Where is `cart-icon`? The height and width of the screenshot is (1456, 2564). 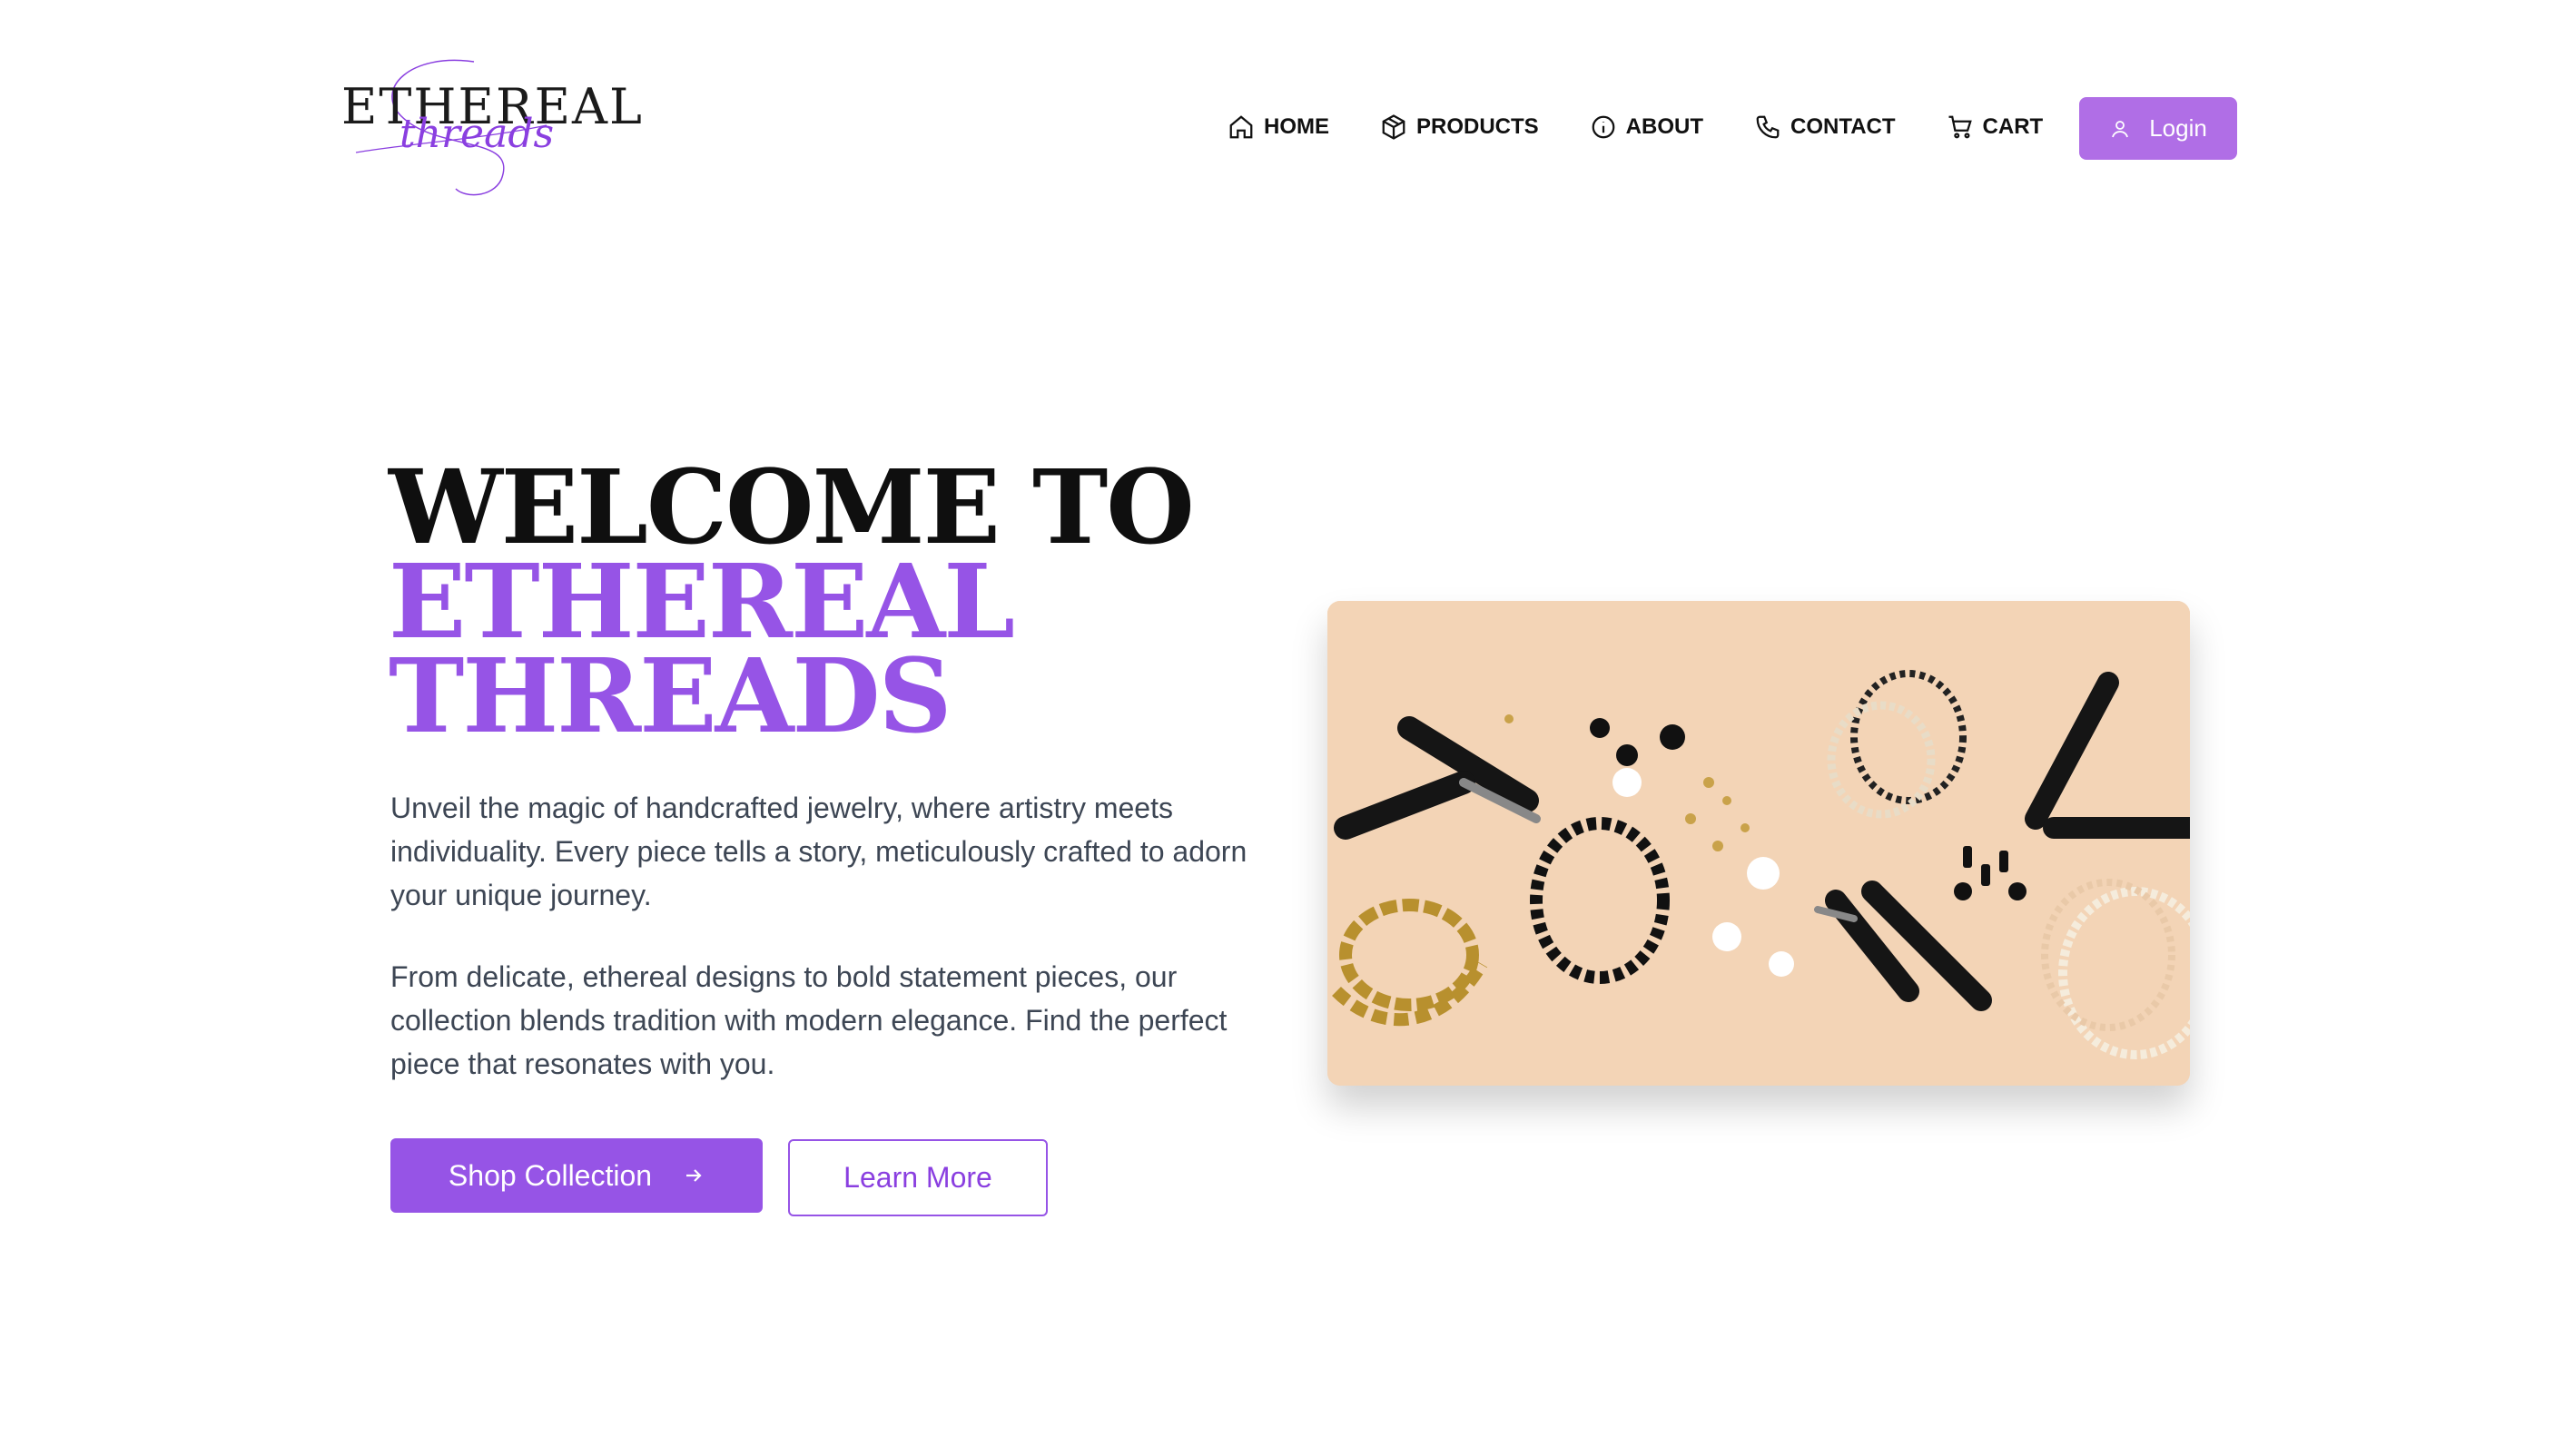
cart-icon is located at coordinates (1960, 127).